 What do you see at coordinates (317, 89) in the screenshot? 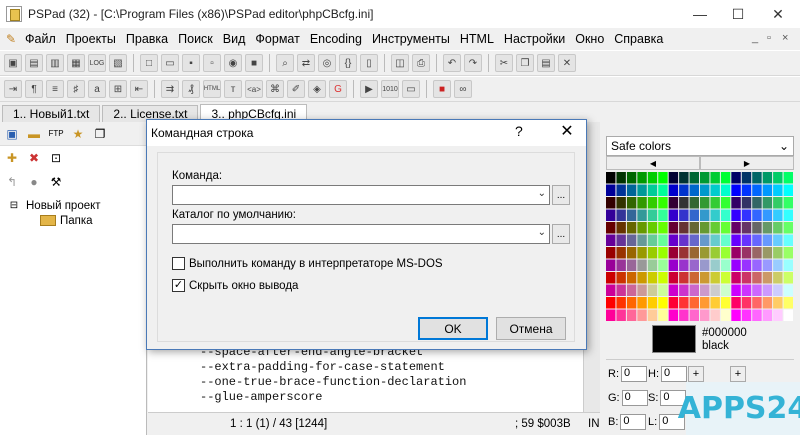
I see `view-icon: ◈` at bounding box center [317, 89].